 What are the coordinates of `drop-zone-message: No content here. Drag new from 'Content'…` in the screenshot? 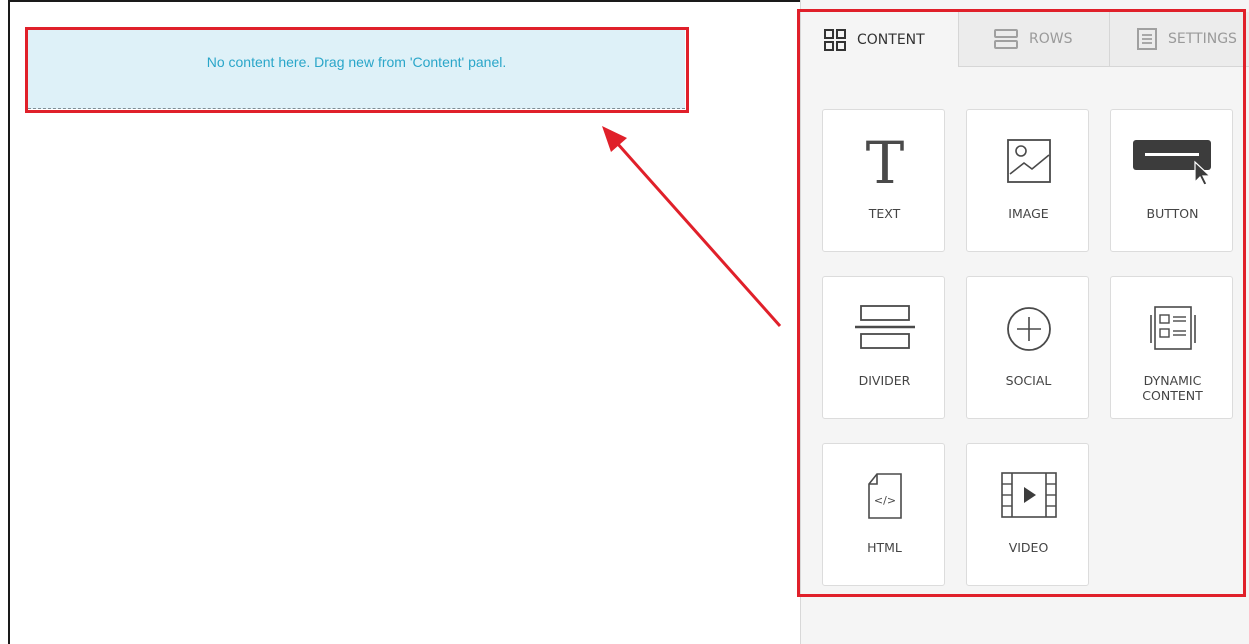 It's located at (356, 61).